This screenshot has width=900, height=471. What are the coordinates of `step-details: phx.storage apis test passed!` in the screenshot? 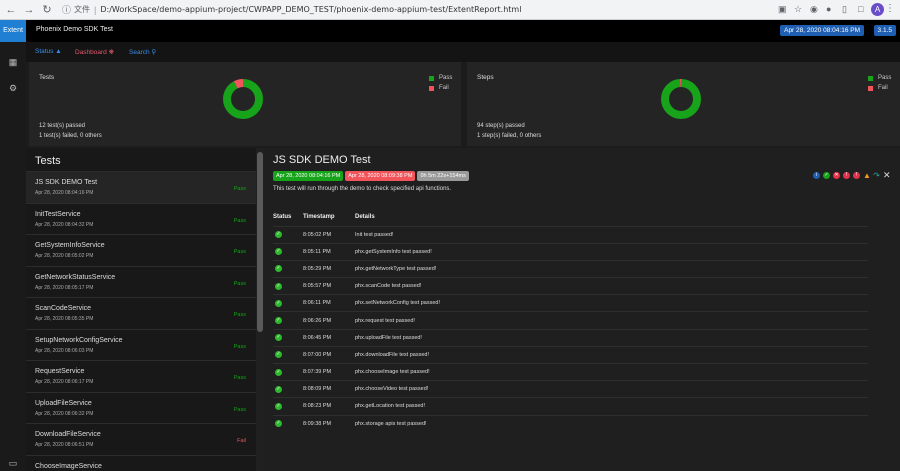 It's located at (611, 423).